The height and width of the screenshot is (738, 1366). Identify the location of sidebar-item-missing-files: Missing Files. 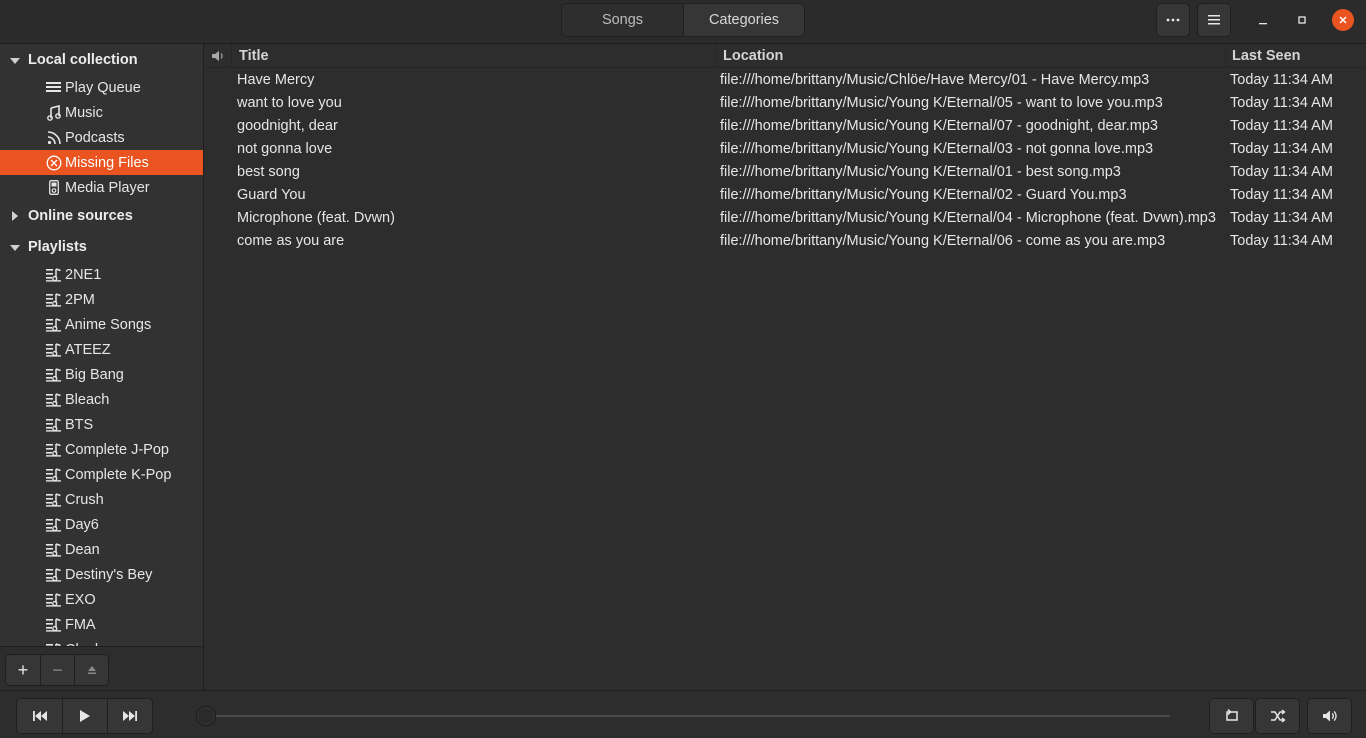
(101, 162).